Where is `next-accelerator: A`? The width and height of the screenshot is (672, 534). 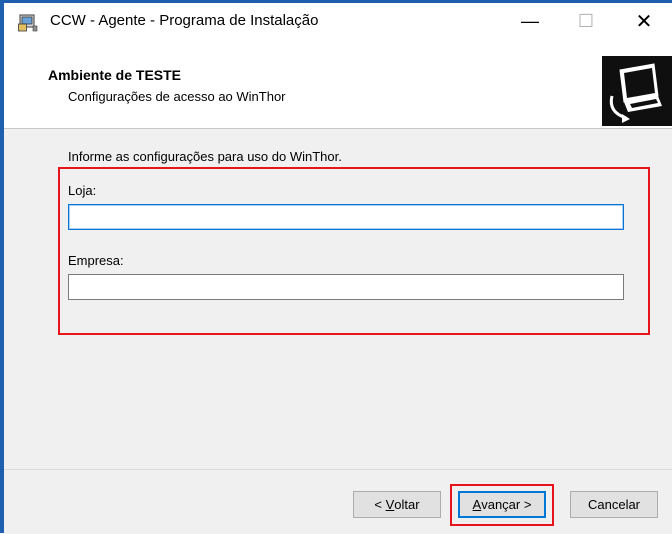 next-accelerator: A is located at coordinates (477, 504).